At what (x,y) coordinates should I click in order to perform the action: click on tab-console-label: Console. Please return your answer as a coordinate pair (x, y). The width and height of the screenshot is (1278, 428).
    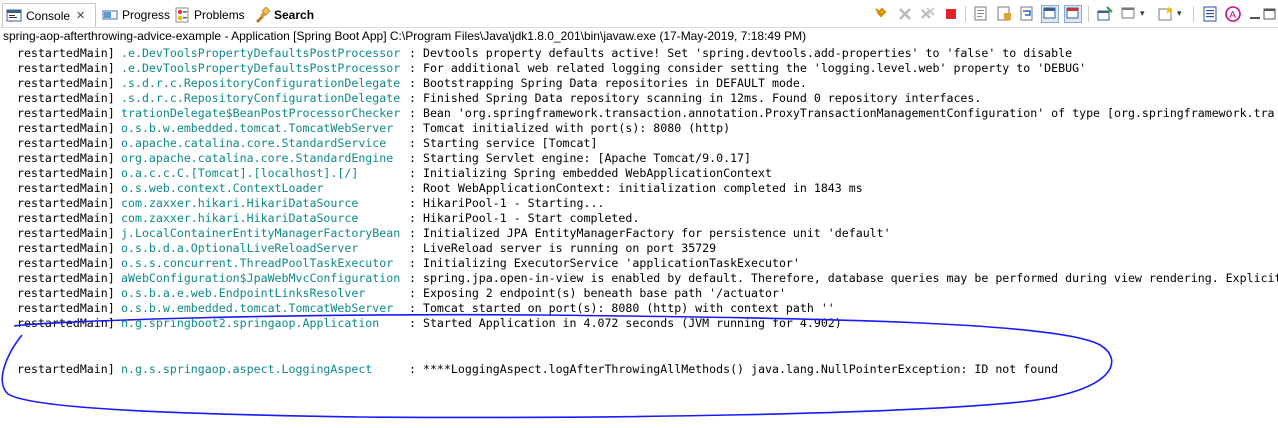
    Looking at the image, I should click on (48, 15).